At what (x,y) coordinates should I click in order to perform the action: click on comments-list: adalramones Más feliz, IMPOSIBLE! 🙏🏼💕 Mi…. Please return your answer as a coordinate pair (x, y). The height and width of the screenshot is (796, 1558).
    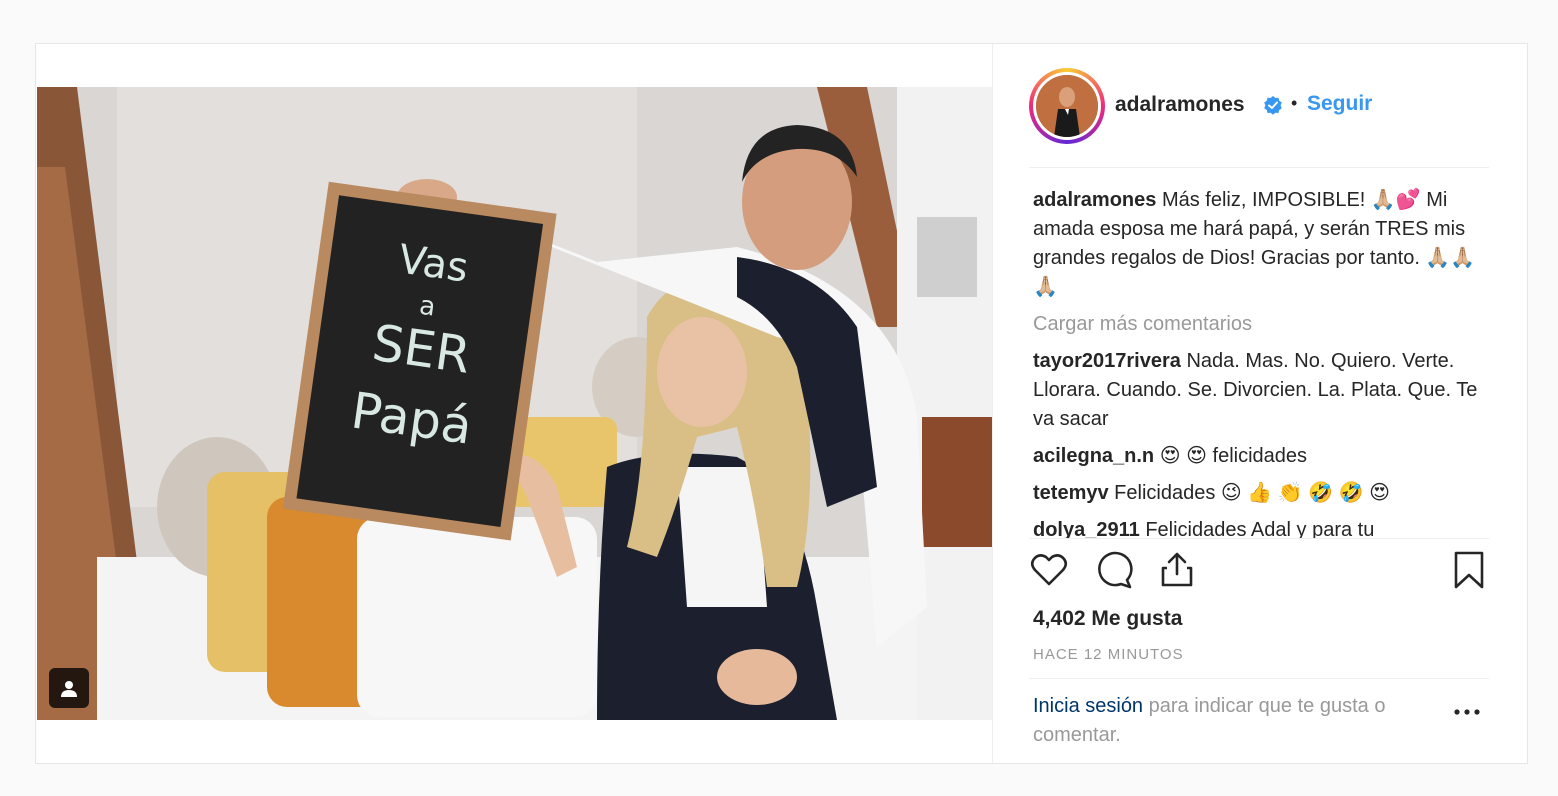
    Looking at the image, I should click on (1263, 362).